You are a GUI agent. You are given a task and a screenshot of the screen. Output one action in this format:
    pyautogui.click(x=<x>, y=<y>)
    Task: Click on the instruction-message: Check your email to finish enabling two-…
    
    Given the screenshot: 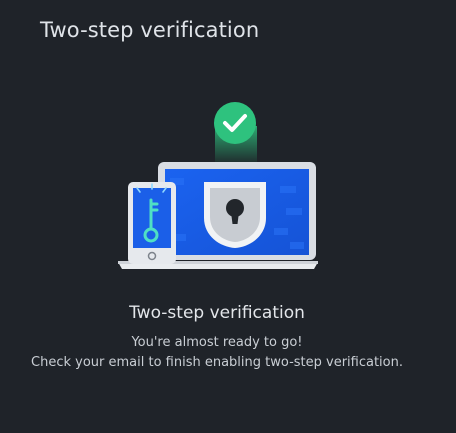 What is the action you would take?
    pyautogui.click(x=217, y=362)
    